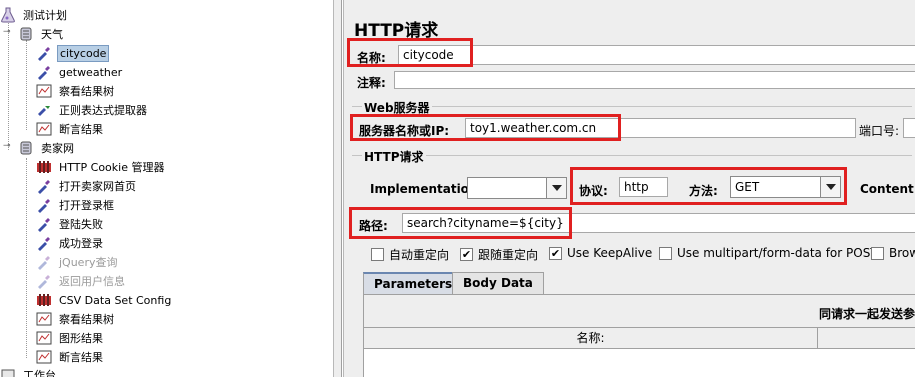 This screenshot has height=377, width=915. I want to click on tree-group-weather: 天气, so click(34, 34).